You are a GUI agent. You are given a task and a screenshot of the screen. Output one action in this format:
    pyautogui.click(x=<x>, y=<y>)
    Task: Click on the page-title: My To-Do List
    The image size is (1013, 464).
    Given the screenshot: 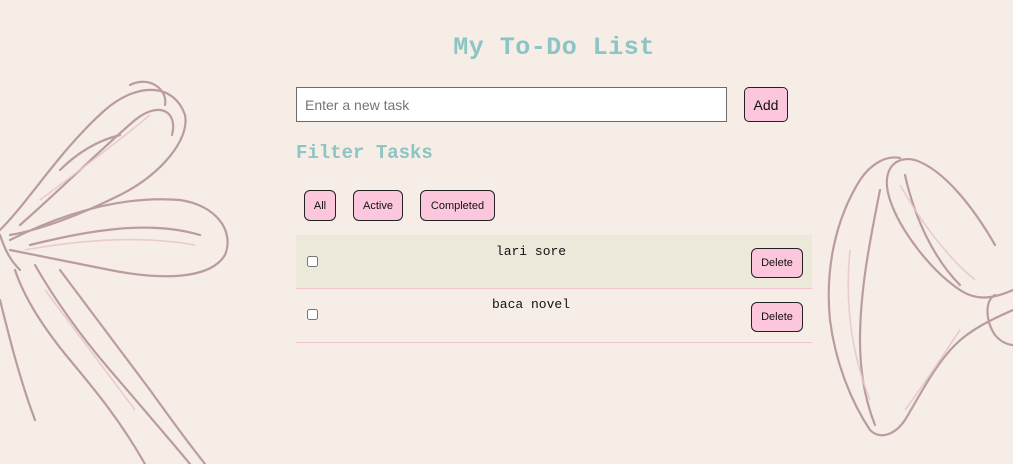 What is the action you would take?
    pyautogui.click(x=554, y=47)
    